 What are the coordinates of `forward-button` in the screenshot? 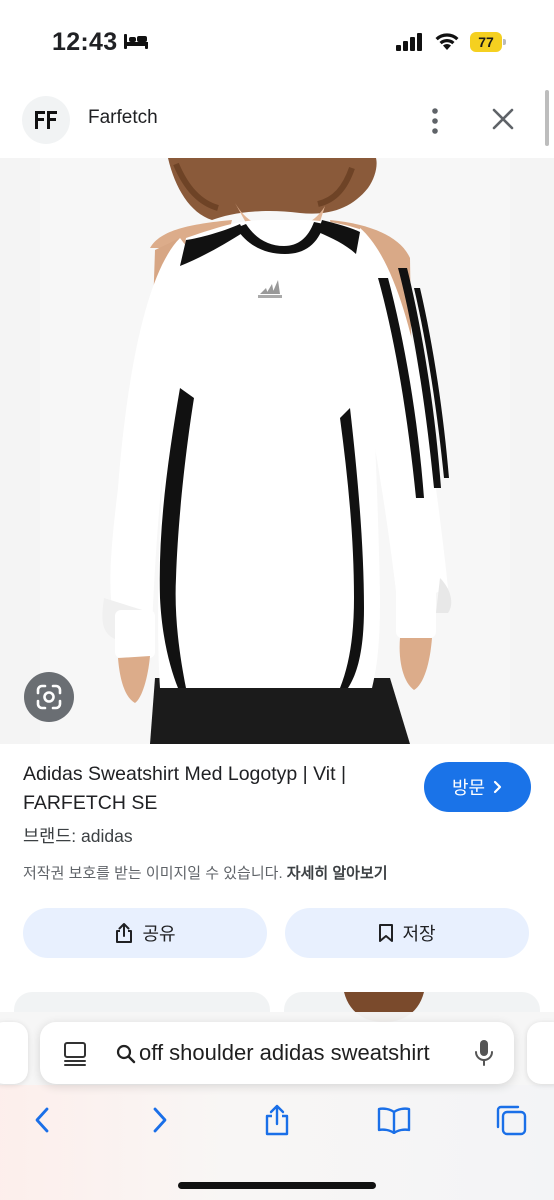 It's located at (160, 1120).